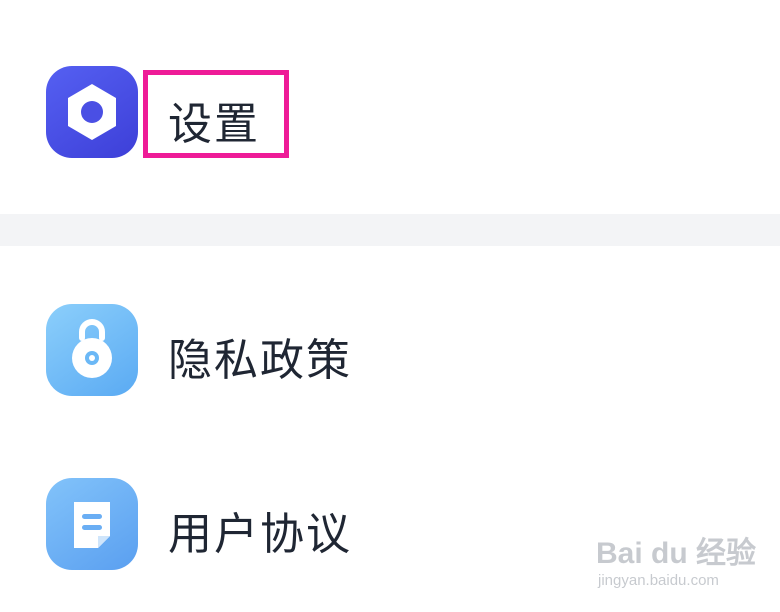  I want to click on document-icon, so click(92, 524).